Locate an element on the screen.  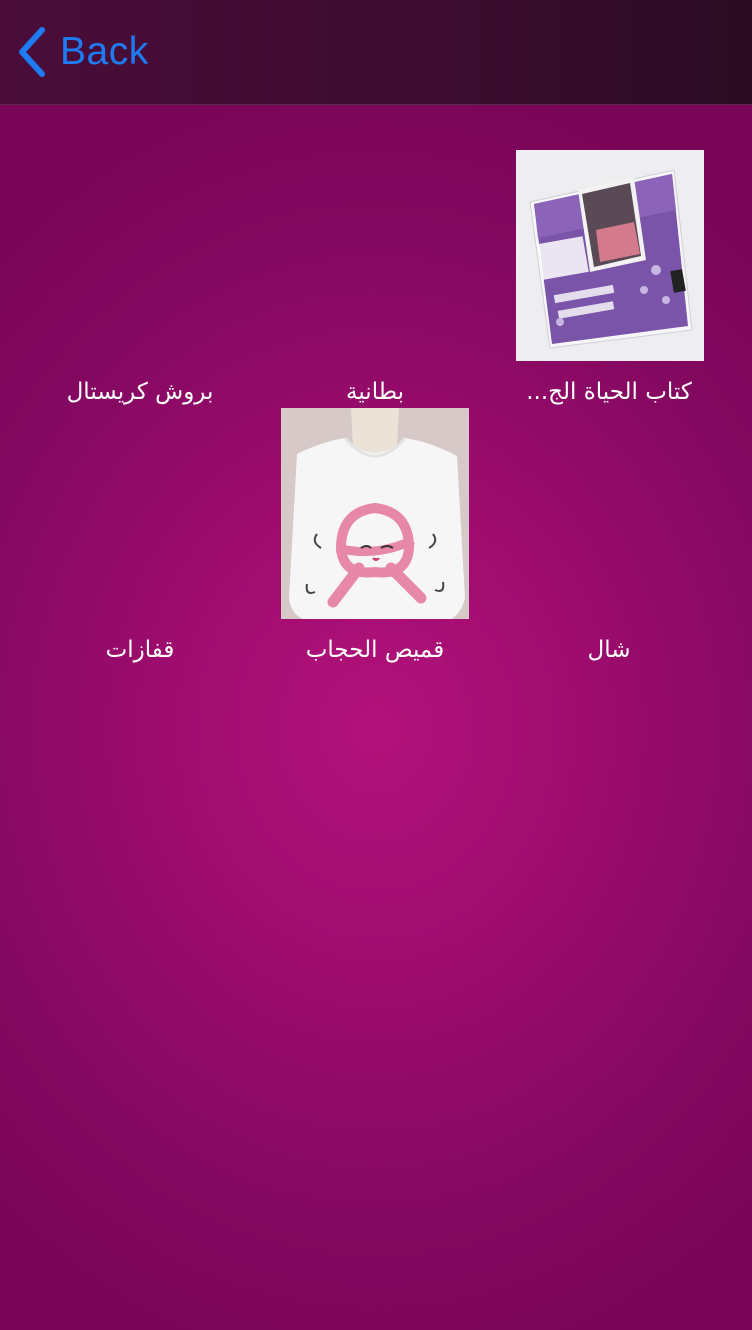
back-button: Back is located at coordinates (81, 52).